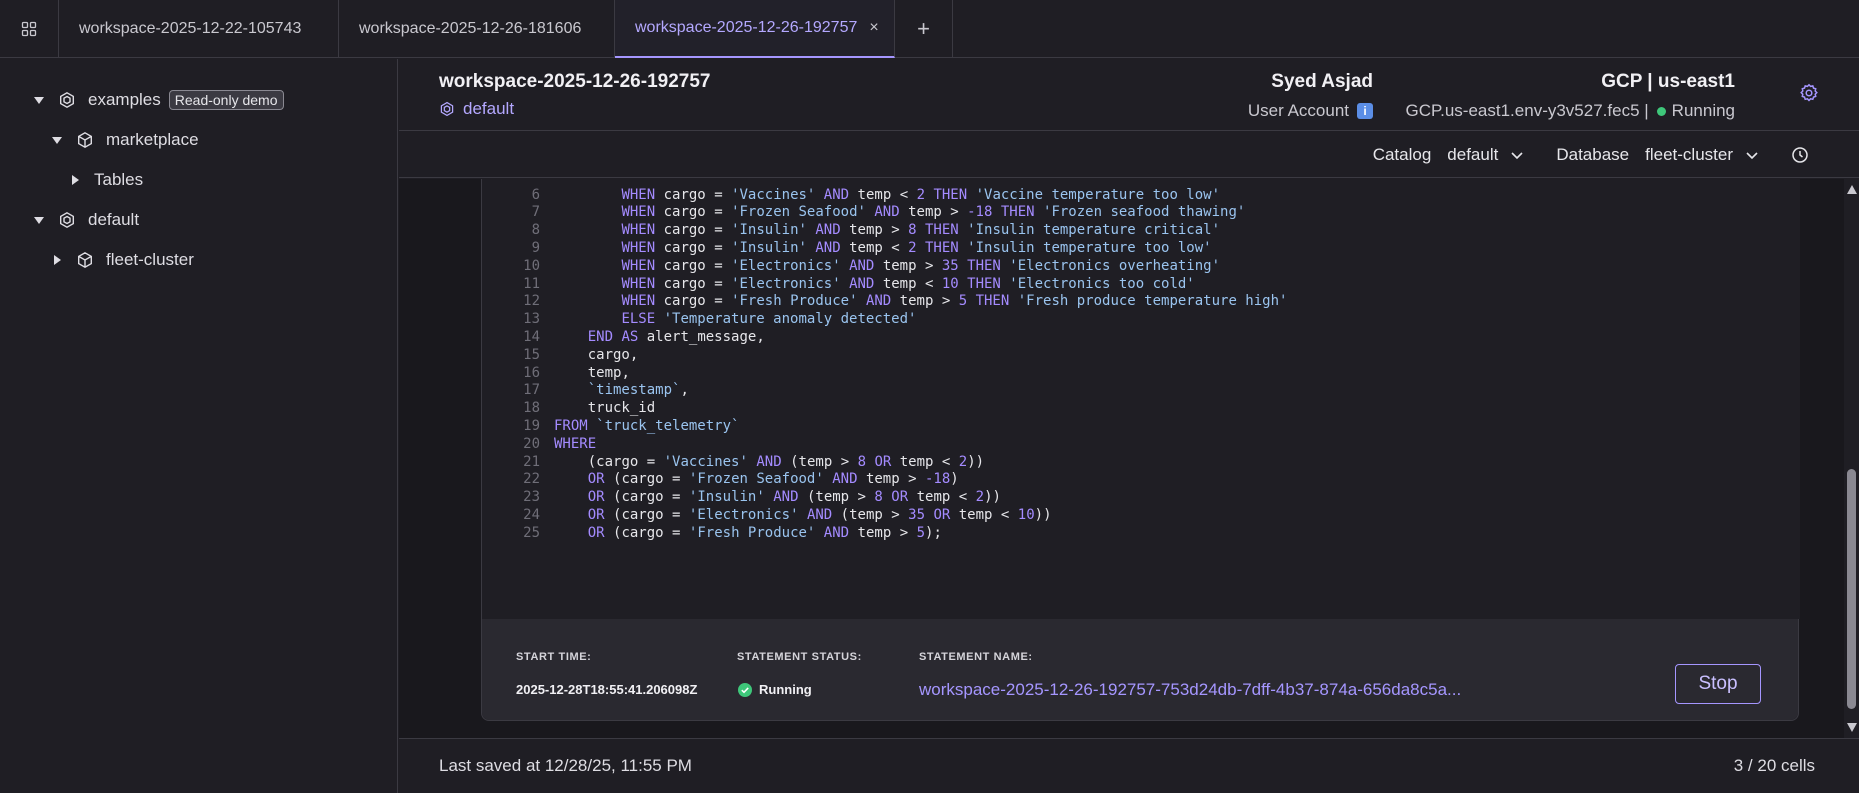 The image size is (1859, 793). I want to click on tab-workspace-1: workspace-2025-12-22-105743, so click(199, 29).